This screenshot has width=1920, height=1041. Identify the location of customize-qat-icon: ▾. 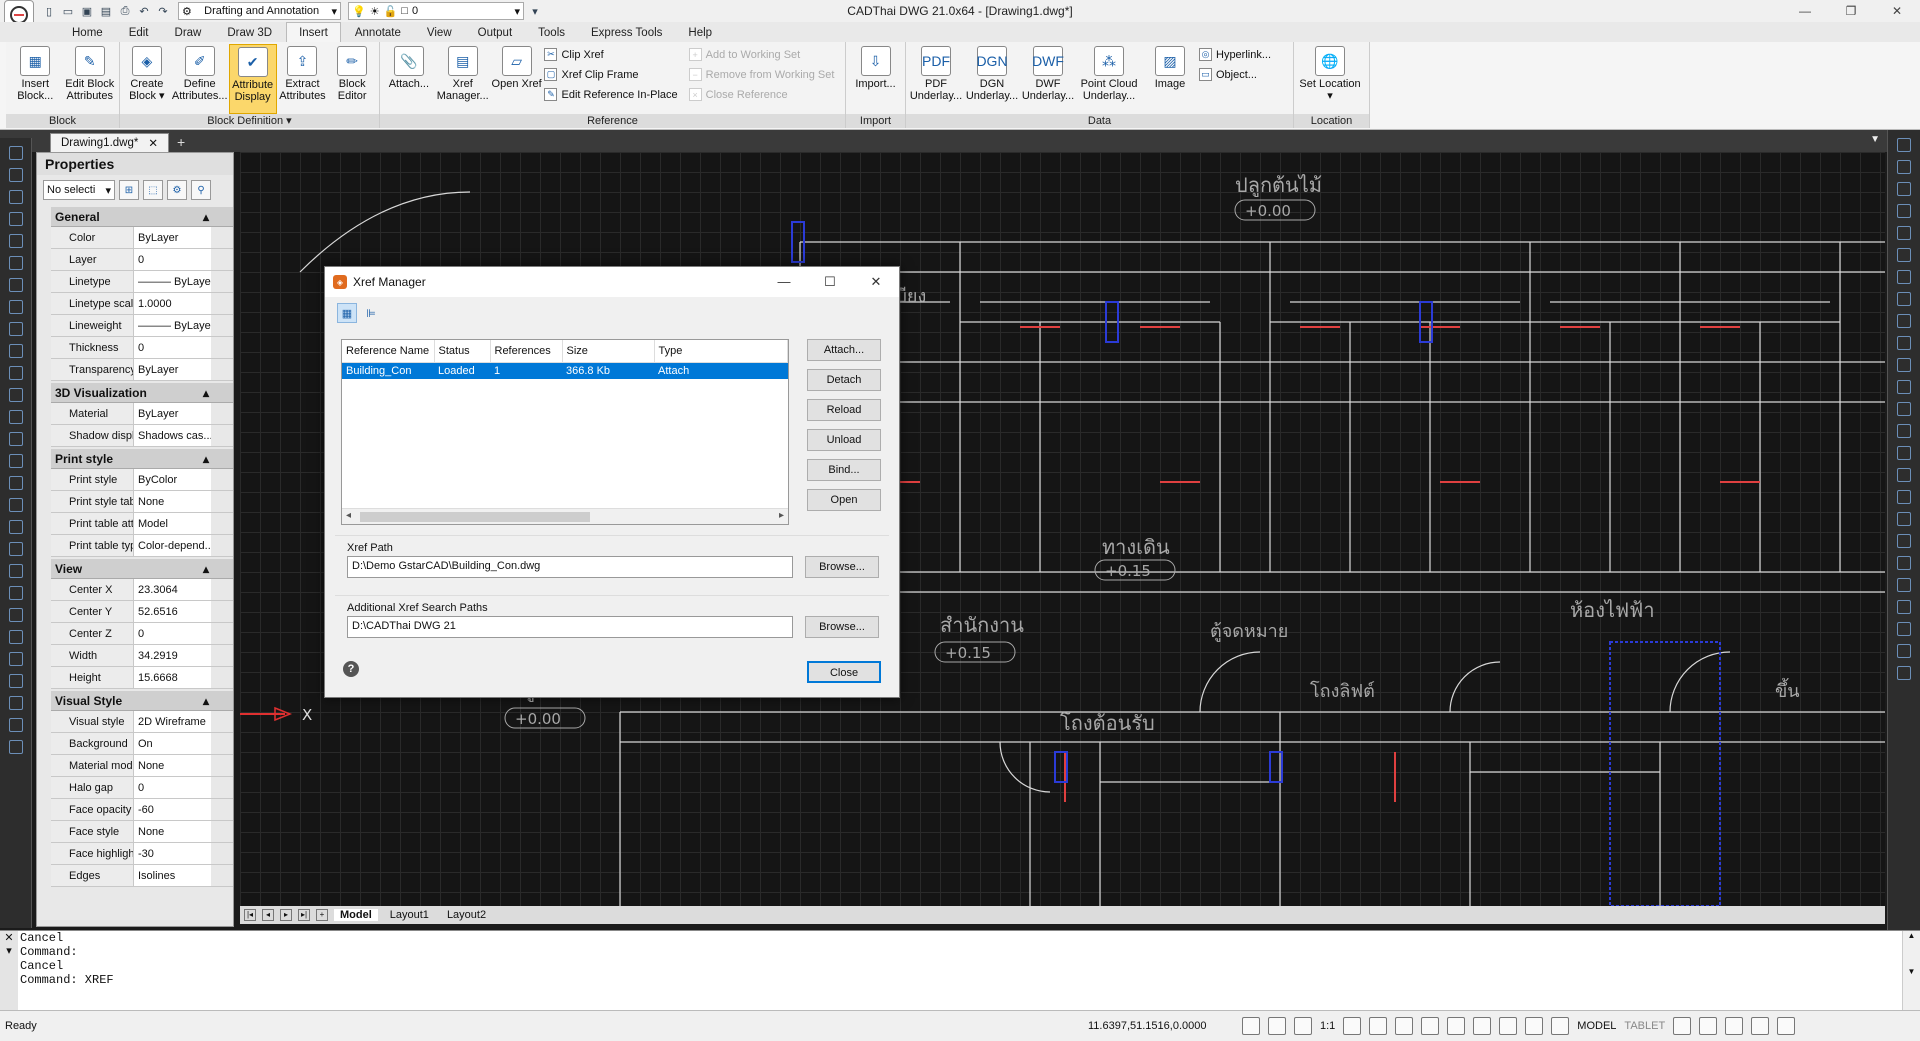
(535, 11).